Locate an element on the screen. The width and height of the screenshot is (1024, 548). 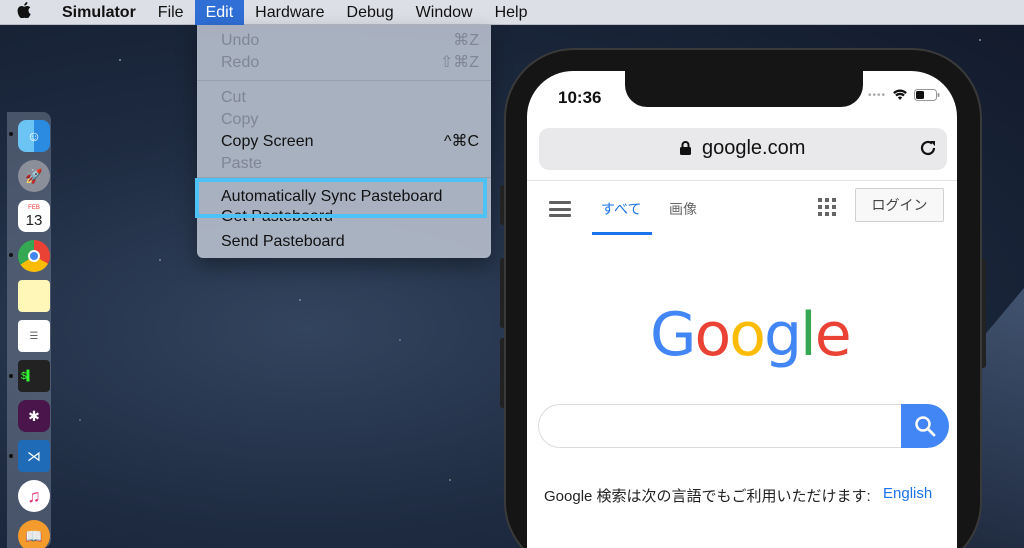
menu-help: Help is located at coordinates (511, 12).